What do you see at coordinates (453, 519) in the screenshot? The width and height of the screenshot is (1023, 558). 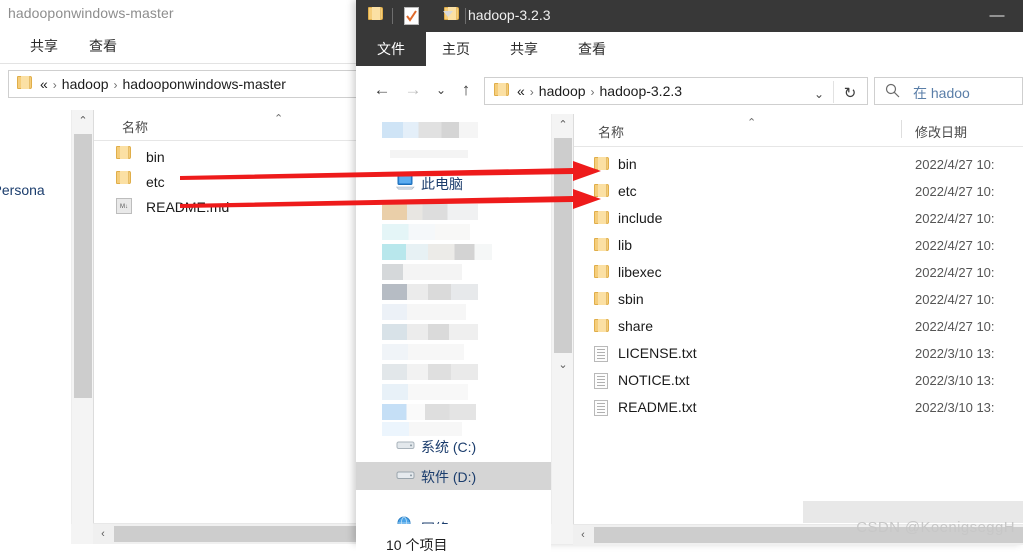 I see `nav-item-network: 网络` at bounding box center [453, 519].